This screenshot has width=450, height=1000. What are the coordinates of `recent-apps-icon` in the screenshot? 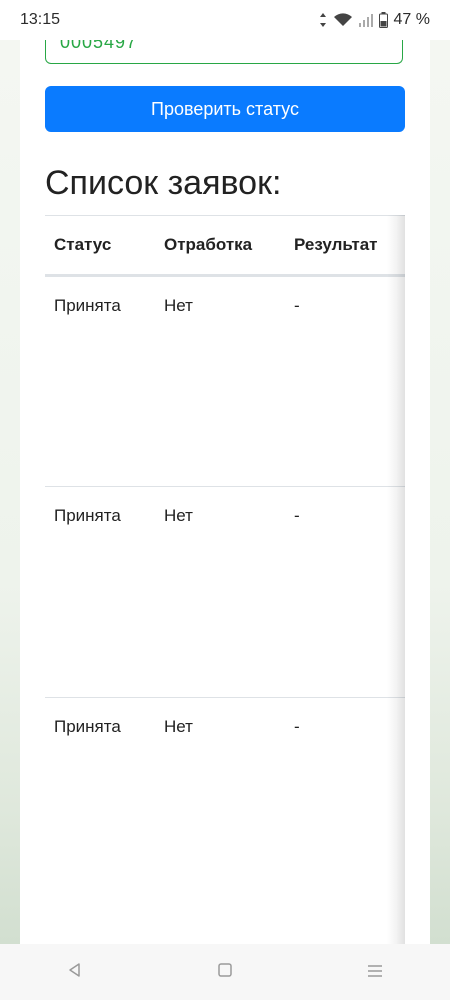 It's located at (375, 972).